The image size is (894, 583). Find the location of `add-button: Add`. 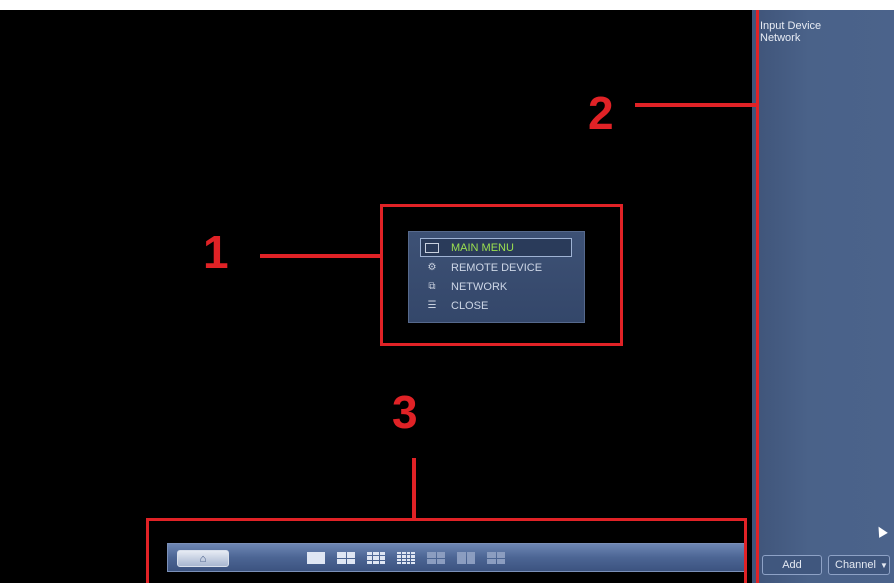

add-button: Add is located at coordinates (792, 565).